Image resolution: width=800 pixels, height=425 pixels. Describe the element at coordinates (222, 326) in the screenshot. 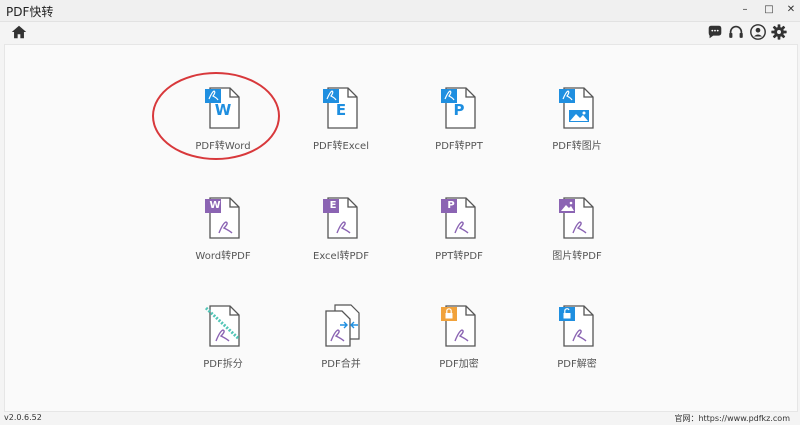

I see `pdf-split-icon` at that location.